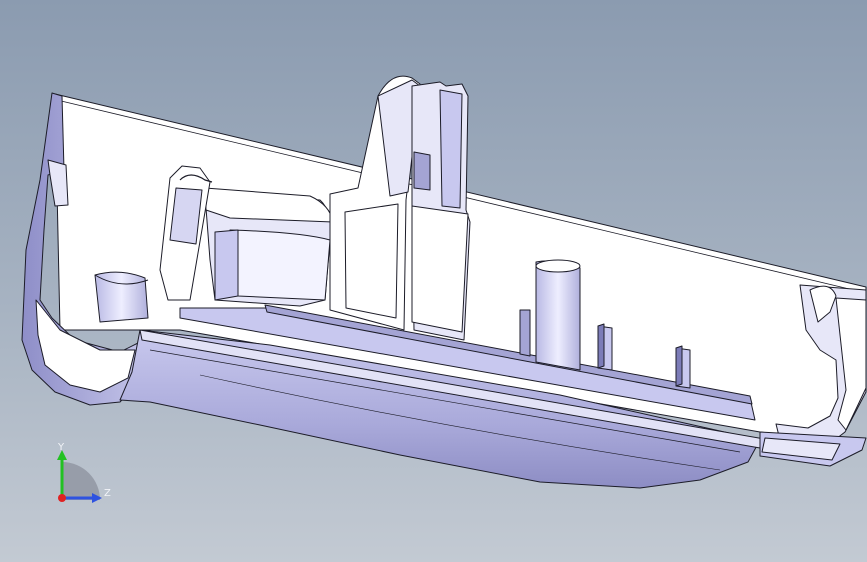 Image resolution: width=867 pixels, height=562 pixels. I want to click on pin-2-side, so click(679, 366).